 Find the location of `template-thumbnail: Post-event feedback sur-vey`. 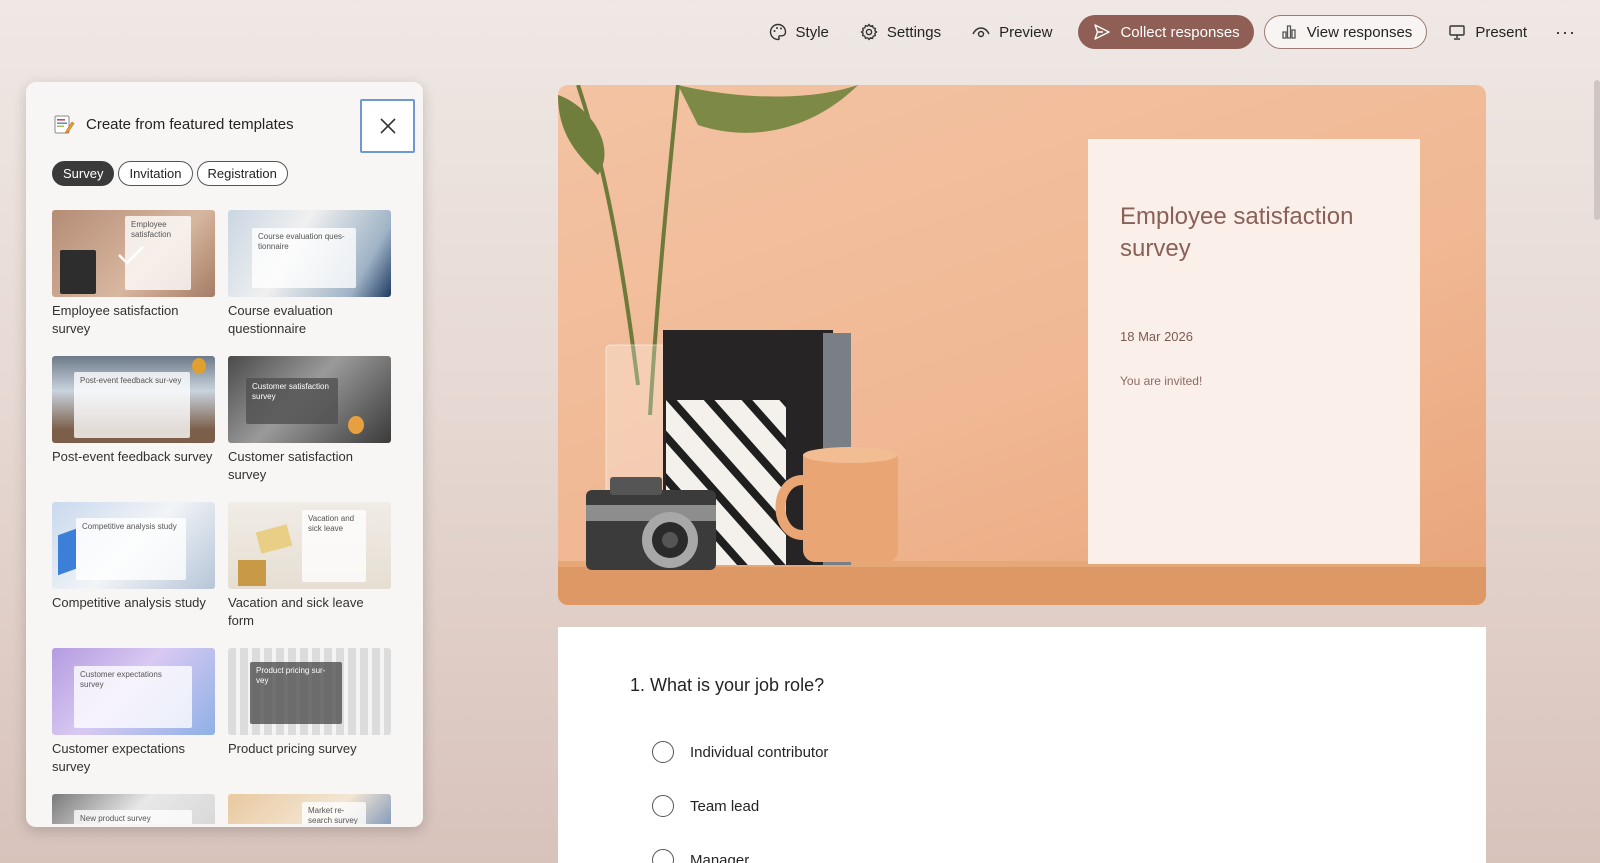

template-thumbnail: Post-event feedback sur-vey is located at coordinates (133, 399).